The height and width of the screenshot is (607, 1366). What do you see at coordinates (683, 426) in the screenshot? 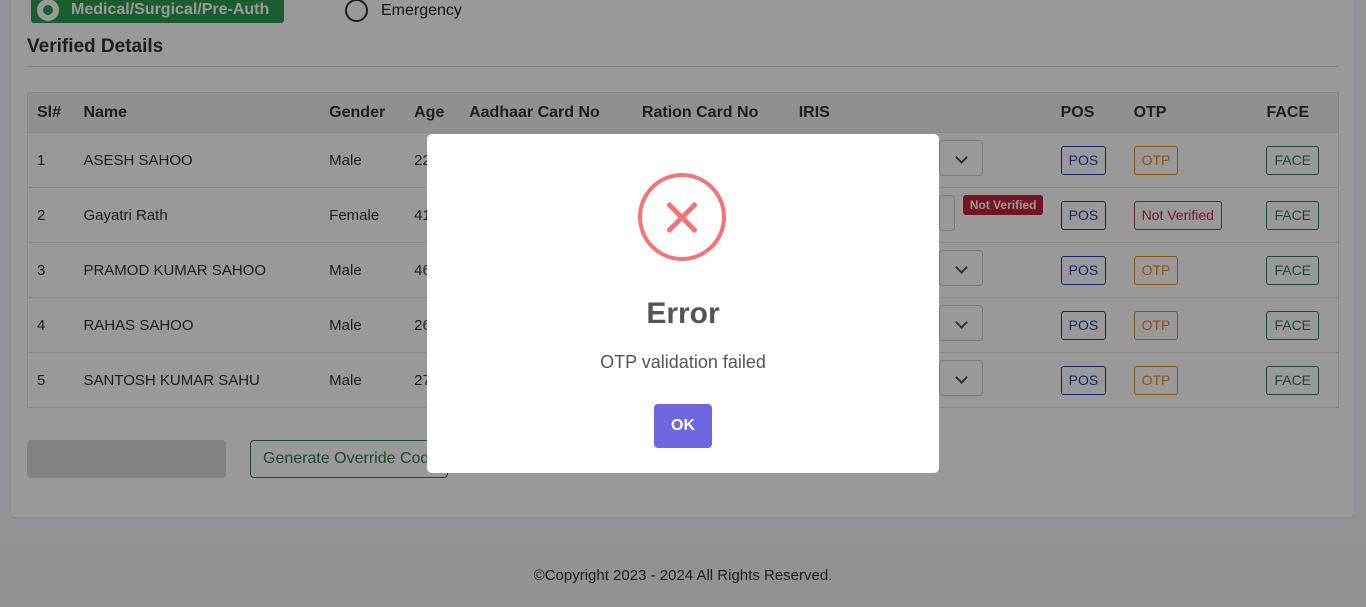
I see `ok-button: OK` at bounding box center [683, 426].